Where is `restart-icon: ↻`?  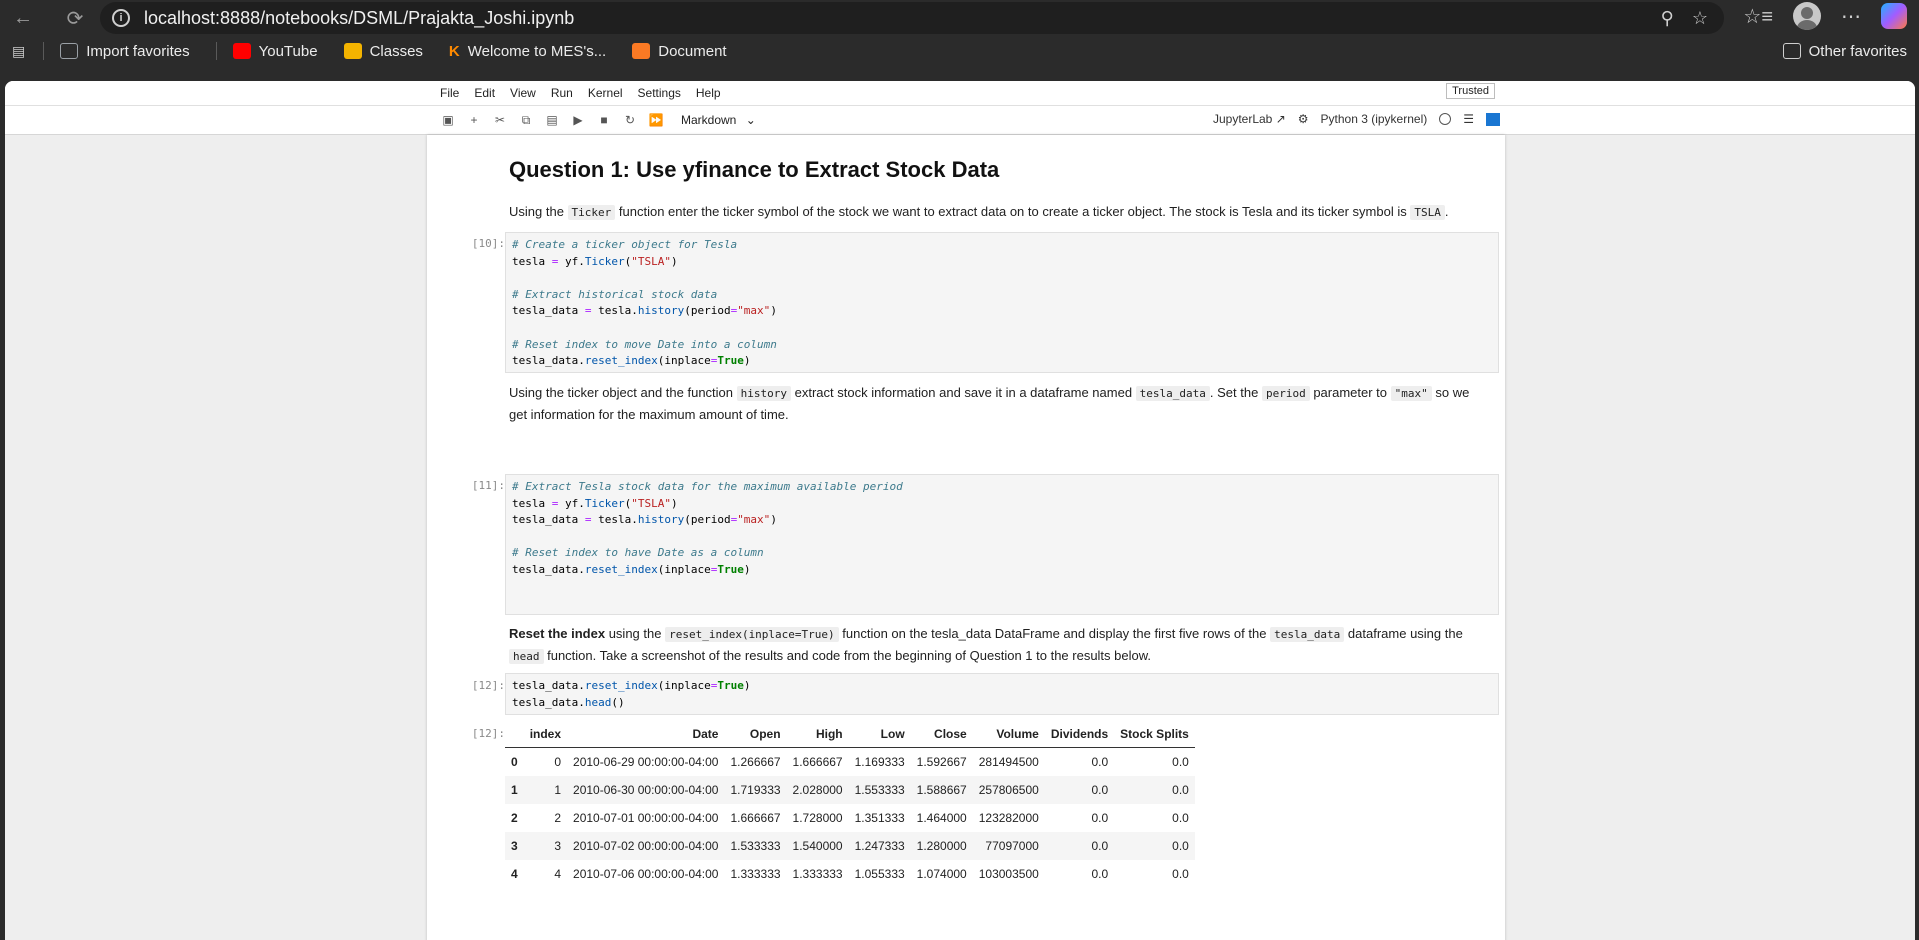 restart-icon: ↻ is located at coordinates (630, 120).